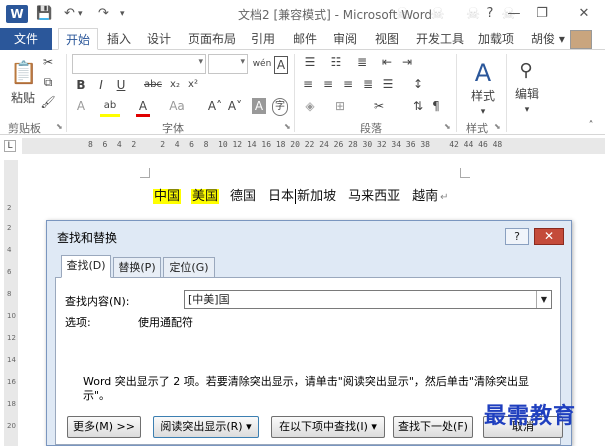 This screenshot has height=446, width=605. Describe the element at coordinates (24, 128) in the screenshot. I see `clipboard-group-label: 剪贴板` at that location.